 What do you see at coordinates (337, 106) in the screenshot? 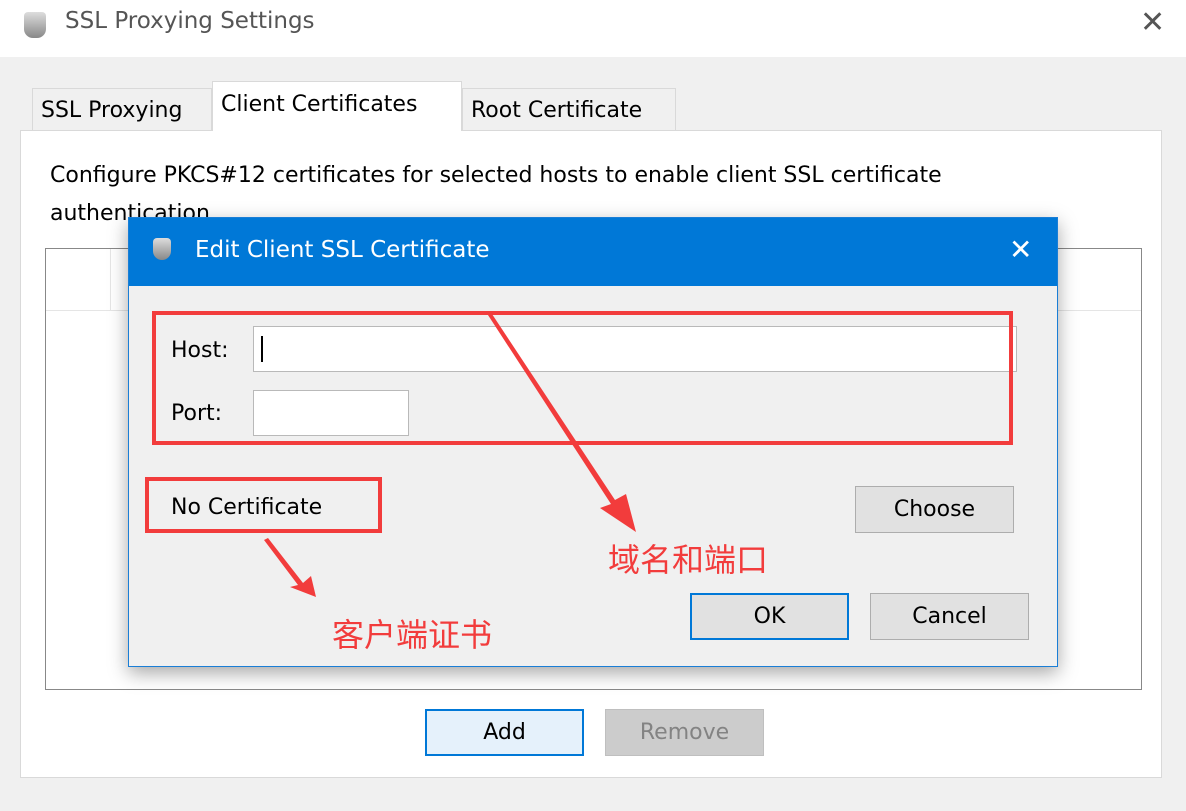
I see `tab-client-certificates: Client Certificates` at bounding box center [337, 106].